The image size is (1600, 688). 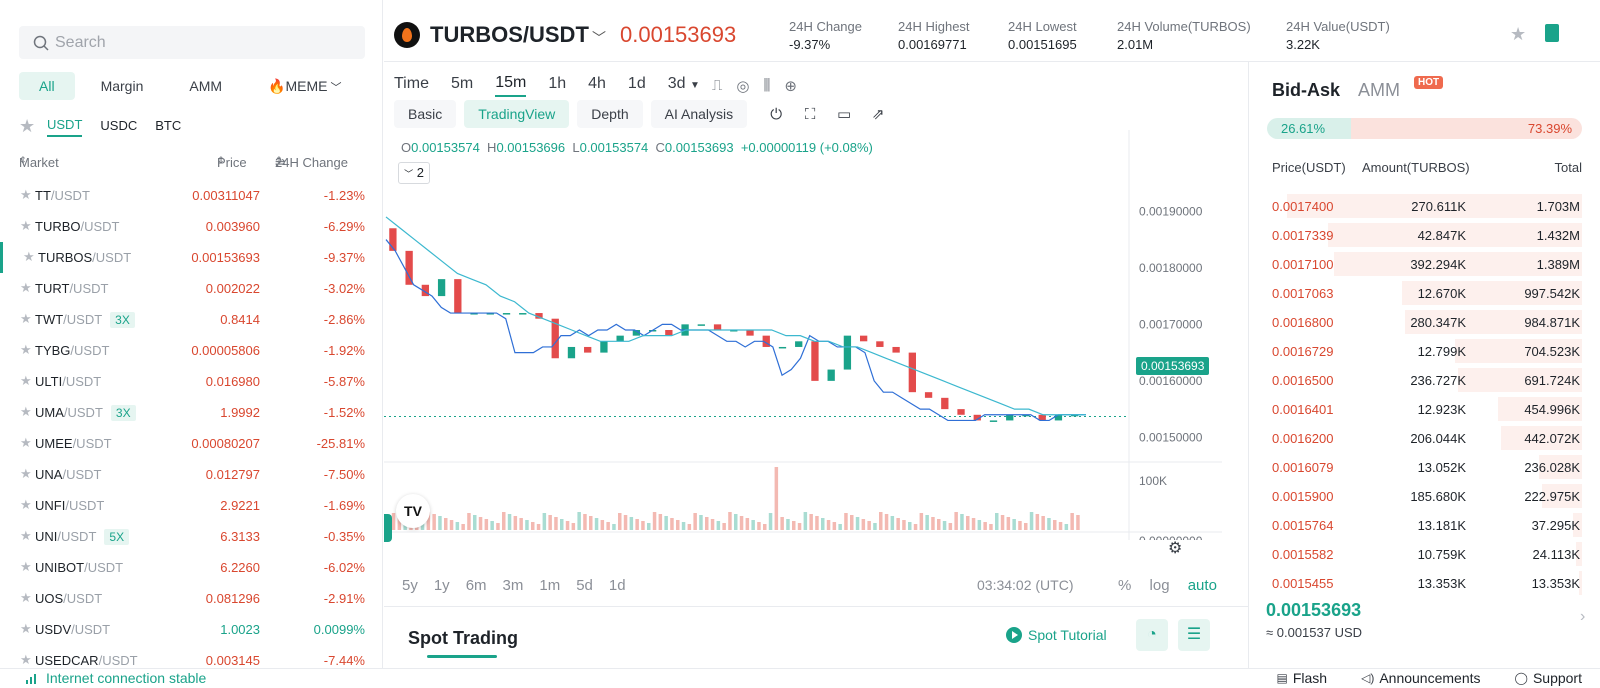 What do you see at coordinates (766, 85) in the screenshot?
I see `candles-icon: ⫼` at bounding box center [766, 85].